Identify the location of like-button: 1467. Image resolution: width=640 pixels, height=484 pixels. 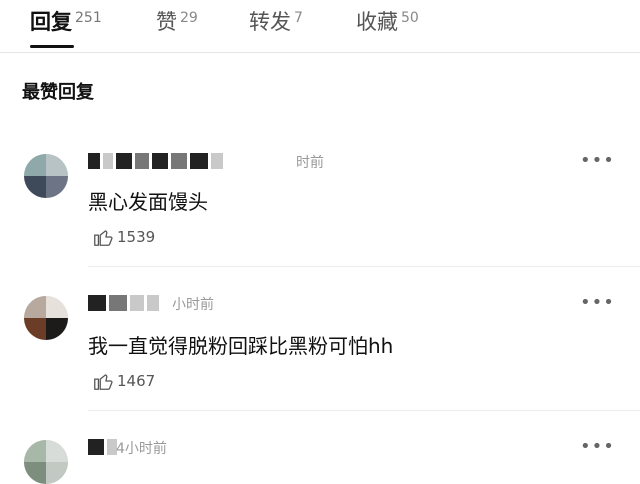
(123, 381).